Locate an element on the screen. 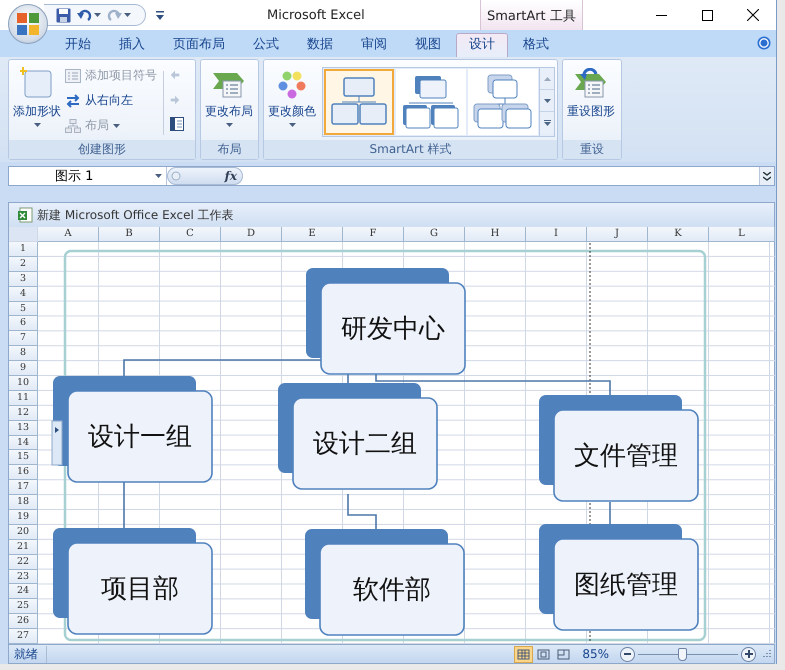 The width and height of the screenshot is (785, 670). row-header: 7 is located at coordinates (23, 338).